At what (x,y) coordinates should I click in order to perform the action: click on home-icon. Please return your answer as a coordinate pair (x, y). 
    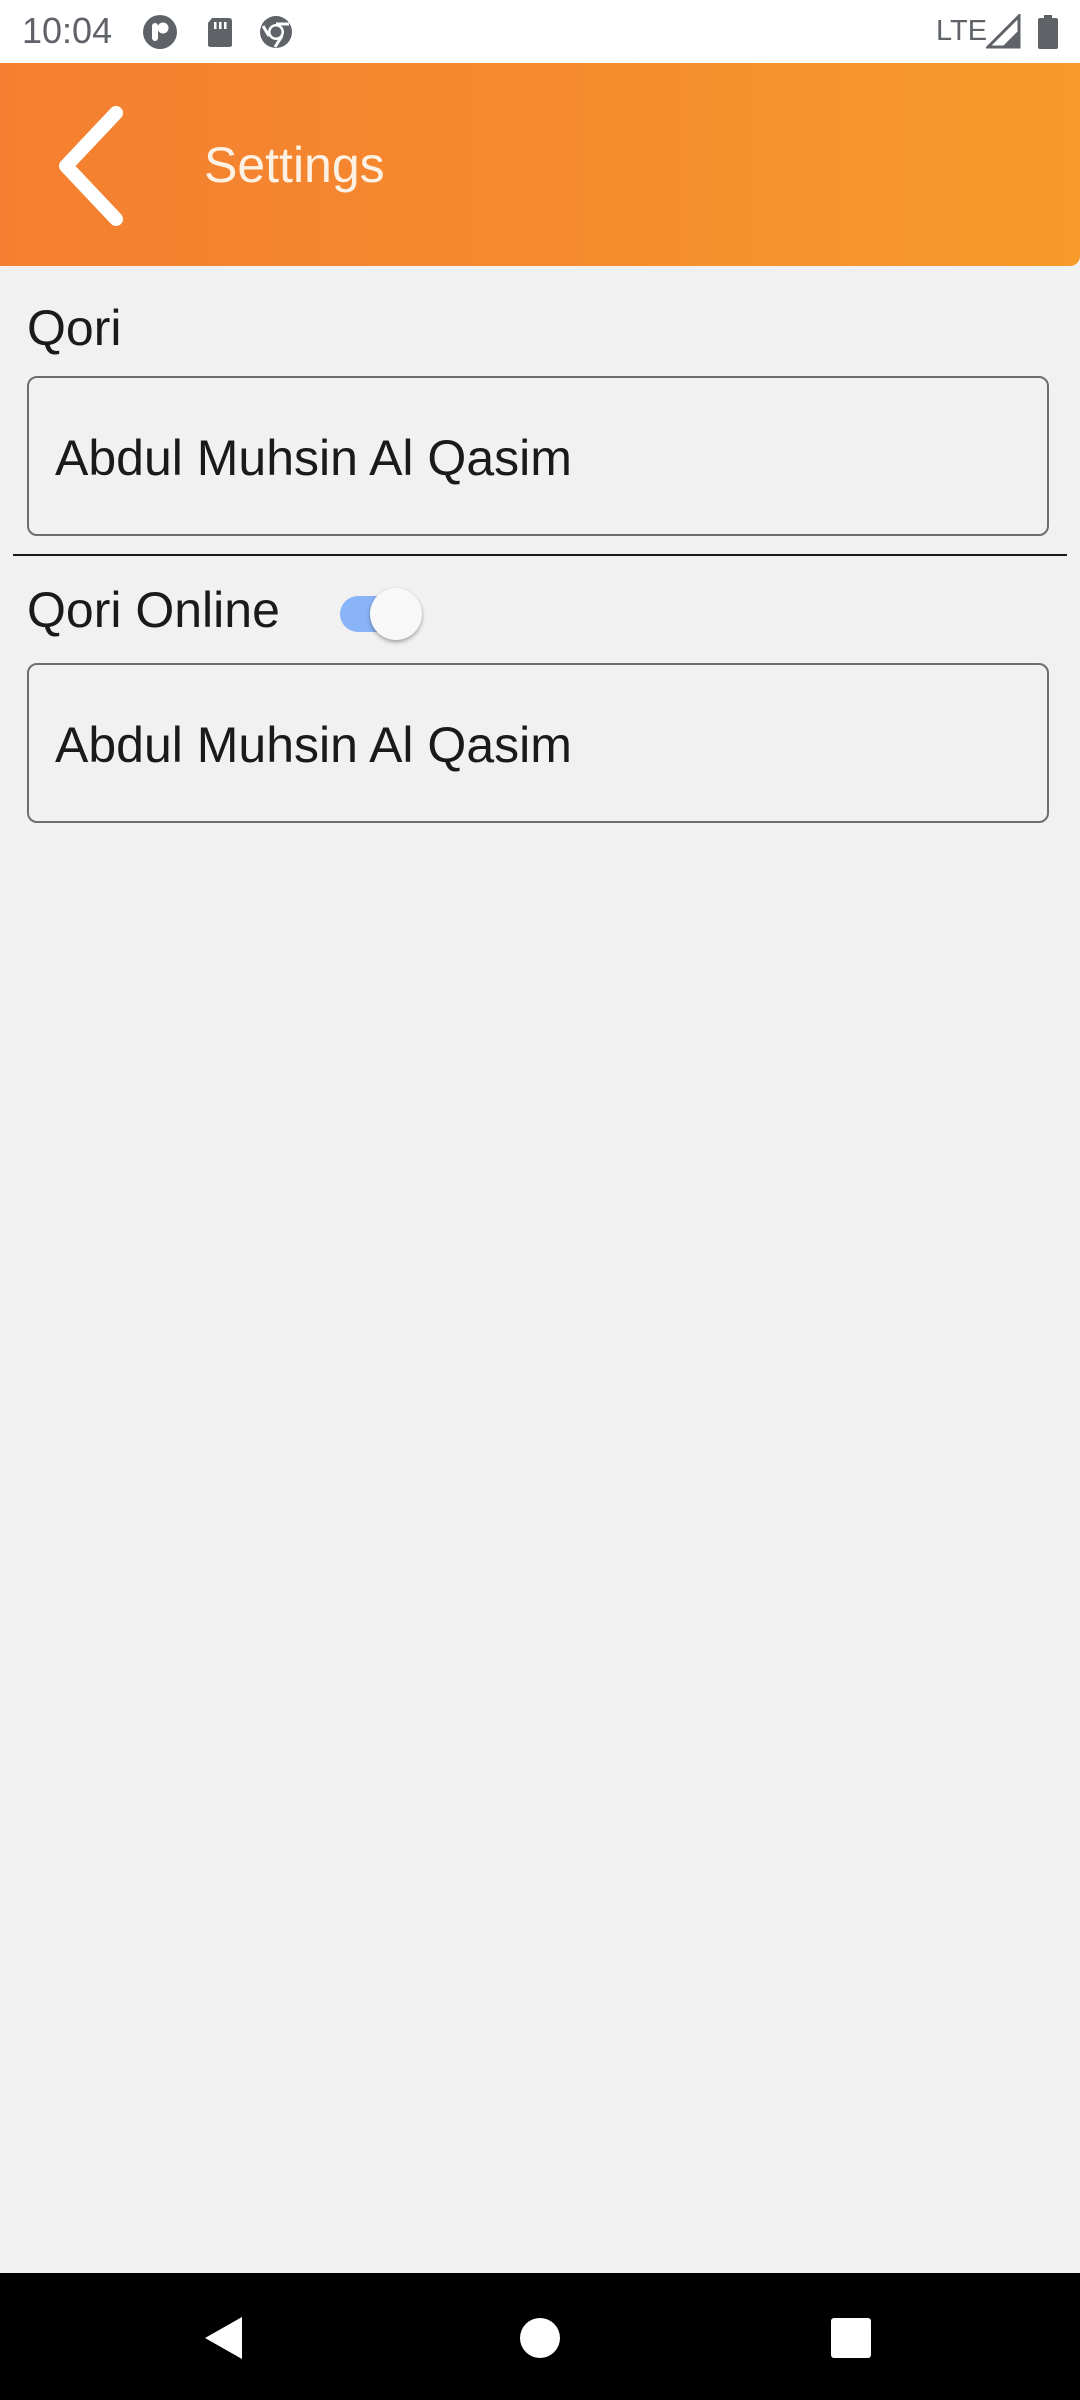
    Looking at the image, I should click on (540, 2347).